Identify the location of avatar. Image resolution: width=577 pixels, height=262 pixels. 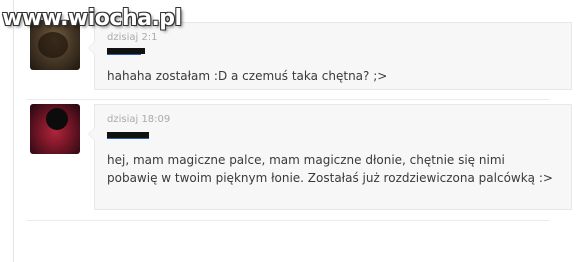
(55, 129).